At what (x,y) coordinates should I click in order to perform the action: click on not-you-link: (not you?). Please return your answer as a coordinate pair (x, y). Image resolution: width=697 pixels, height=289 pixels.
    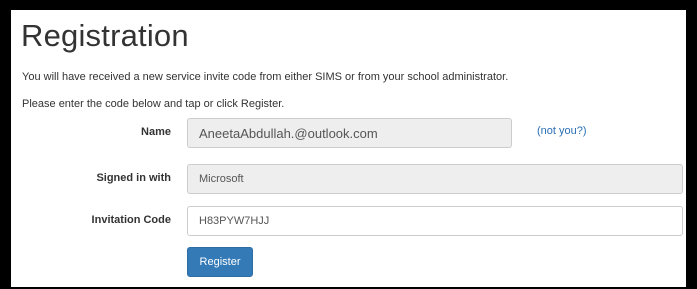
    Looking at the image, I should click on (562, 131).